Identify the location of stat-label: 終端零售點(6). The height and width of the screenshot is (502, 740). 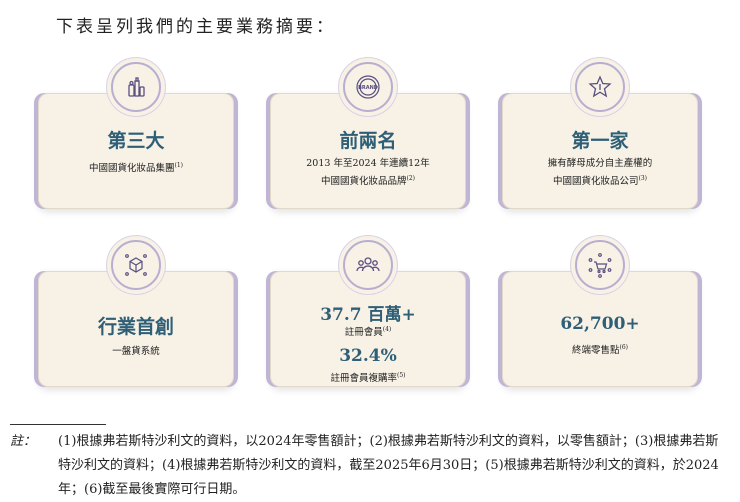
(600, 349).